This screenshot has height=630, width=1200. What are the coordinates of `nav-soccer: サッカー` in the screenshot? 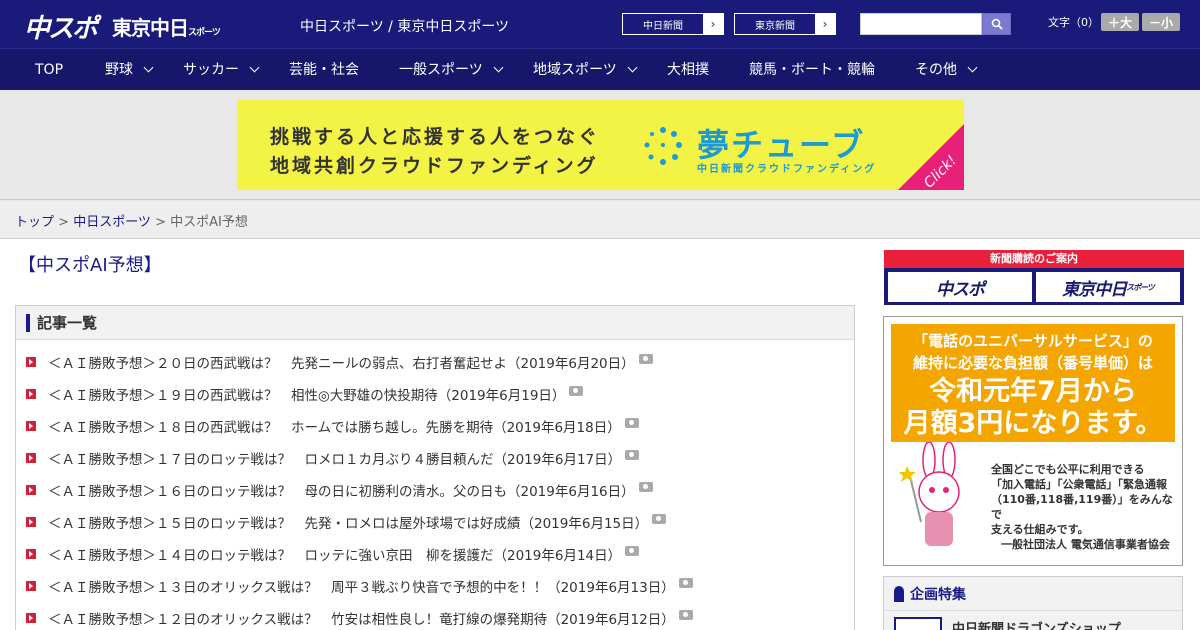 It's located at (221, 70).